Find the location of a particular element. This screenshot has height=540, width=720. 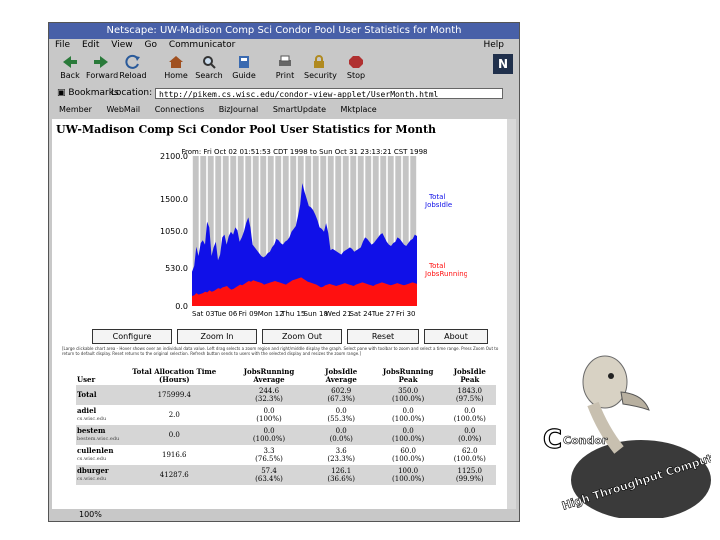

zoom-in-button: Zoom In is located at coordinates (217, 336).